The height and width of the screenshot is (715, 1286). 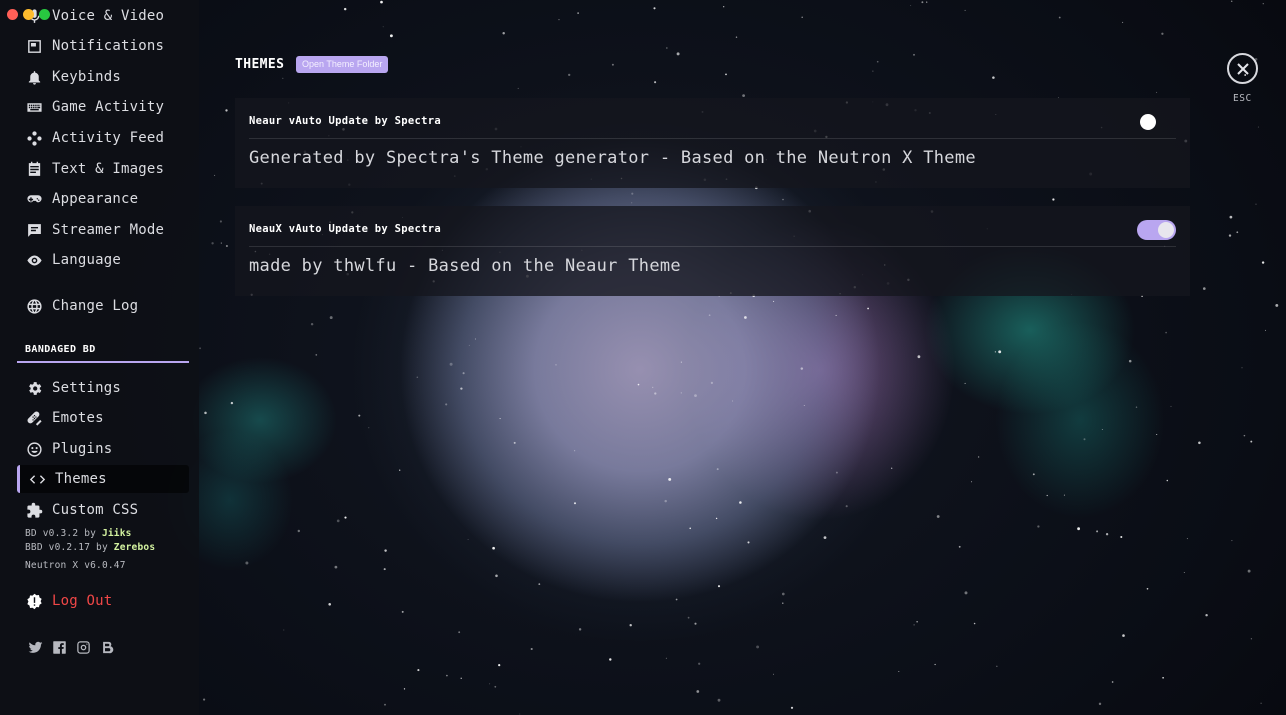 I want to click on bd-author-link: Jiiks, so click(x=117, y=533).